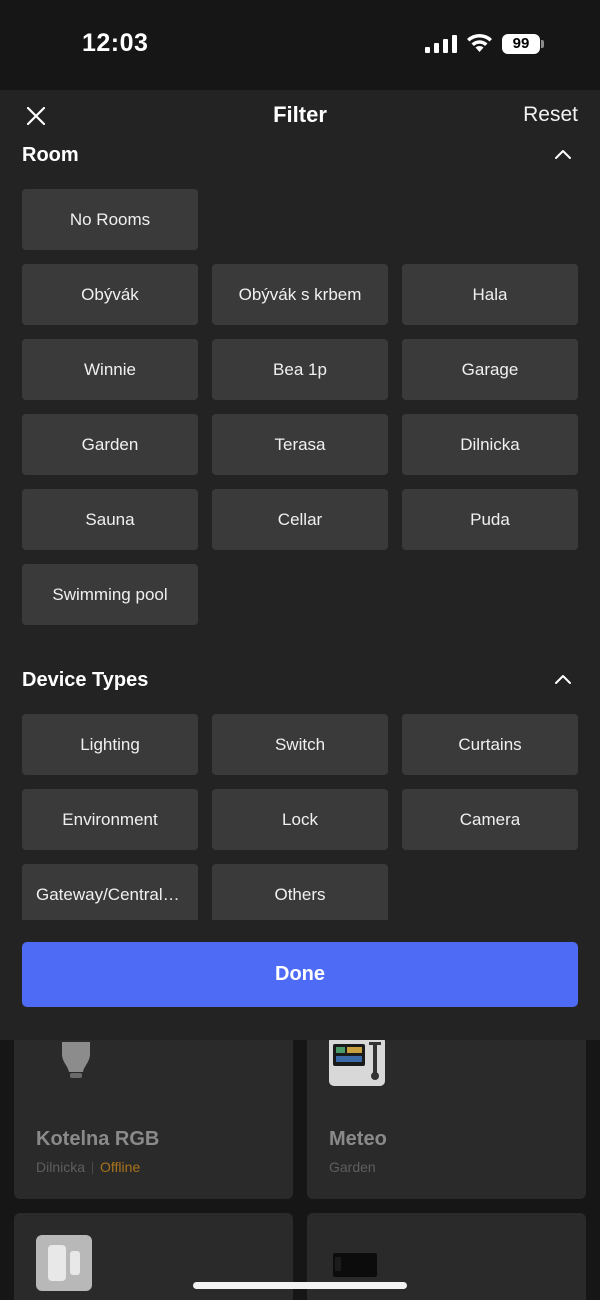  What do you see at coordinates (61, 1167) in the screenshot?
I see `device-room: Dilnicka` at bounding box center [61, 1167].